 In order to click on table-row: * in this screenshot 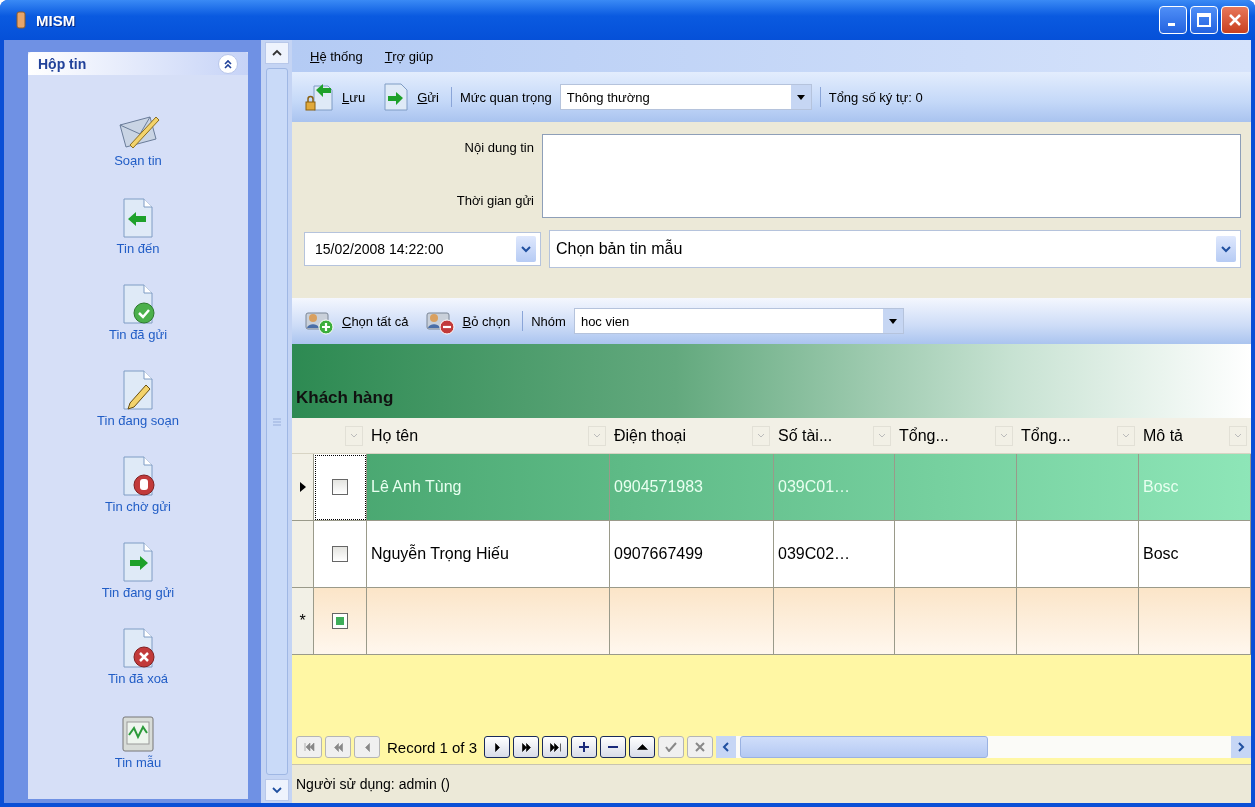, I will do `click(771, 621)`.